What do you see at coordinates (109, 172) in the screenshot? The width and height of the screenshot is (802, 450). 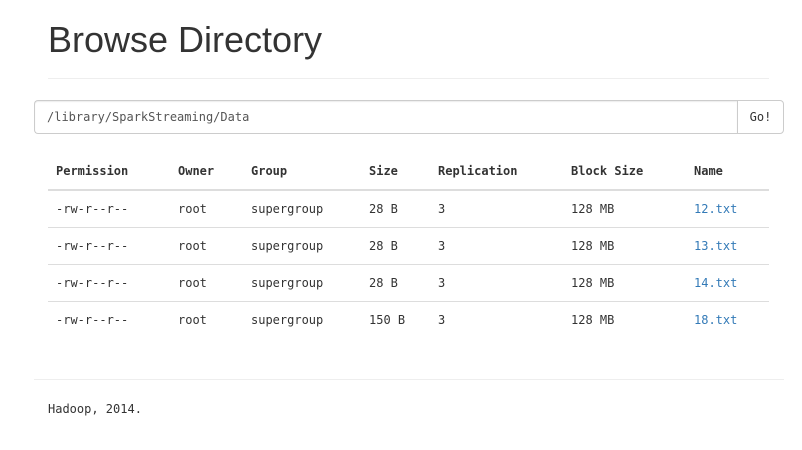 I see `column-header-permission: Permission` at bounding box center [109, 172].